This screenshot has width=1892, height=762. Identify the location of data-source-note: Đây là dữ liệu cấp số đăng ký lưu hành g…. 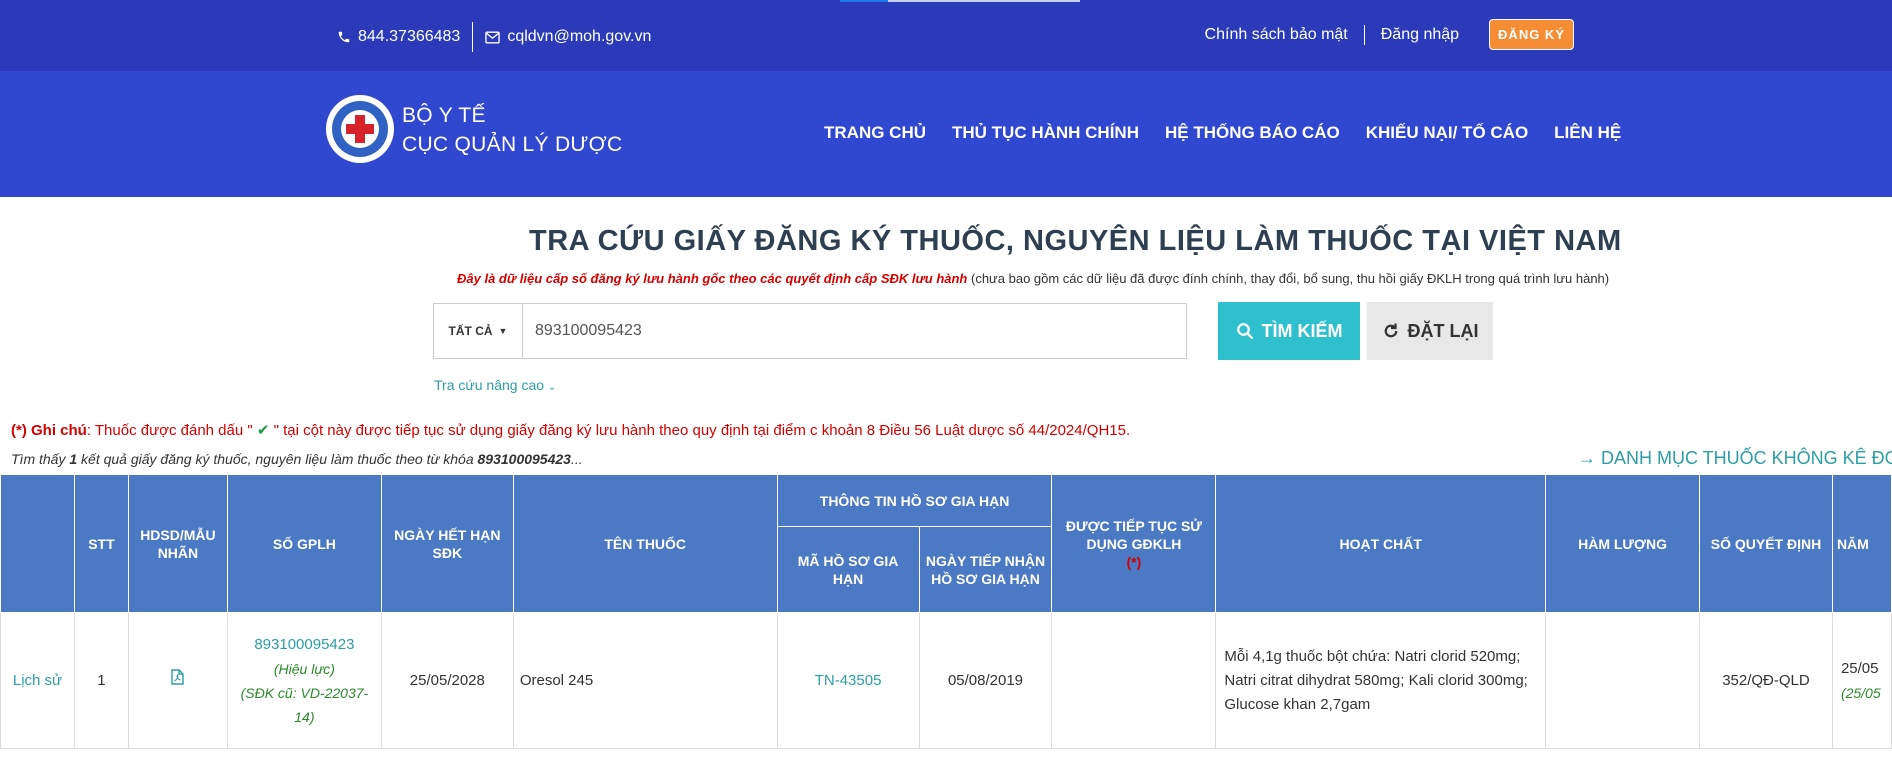
(1033, 278).